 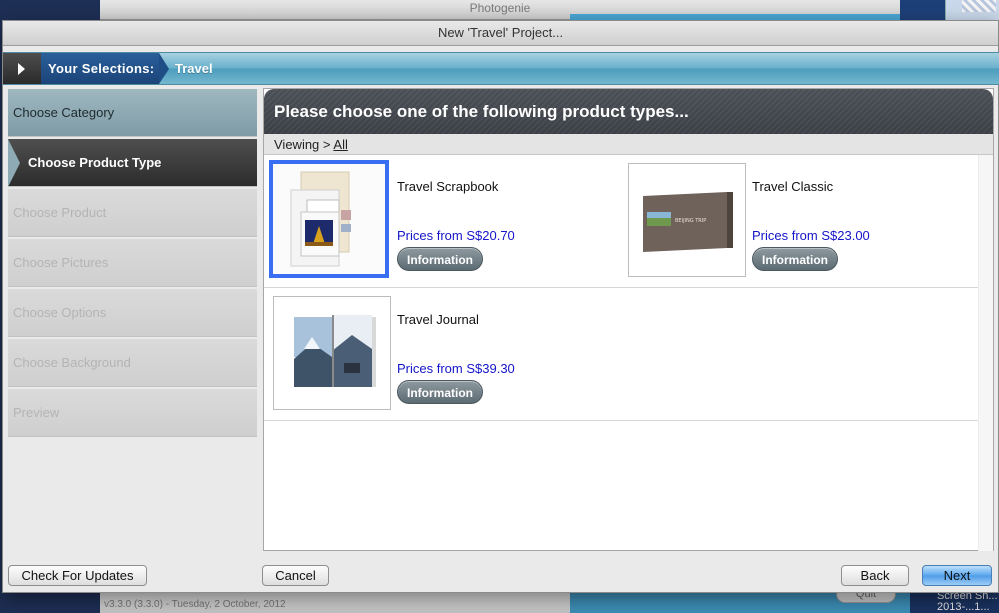 I want to click on cover-text: BEIJING TRIP, so click(x=690, y=221).